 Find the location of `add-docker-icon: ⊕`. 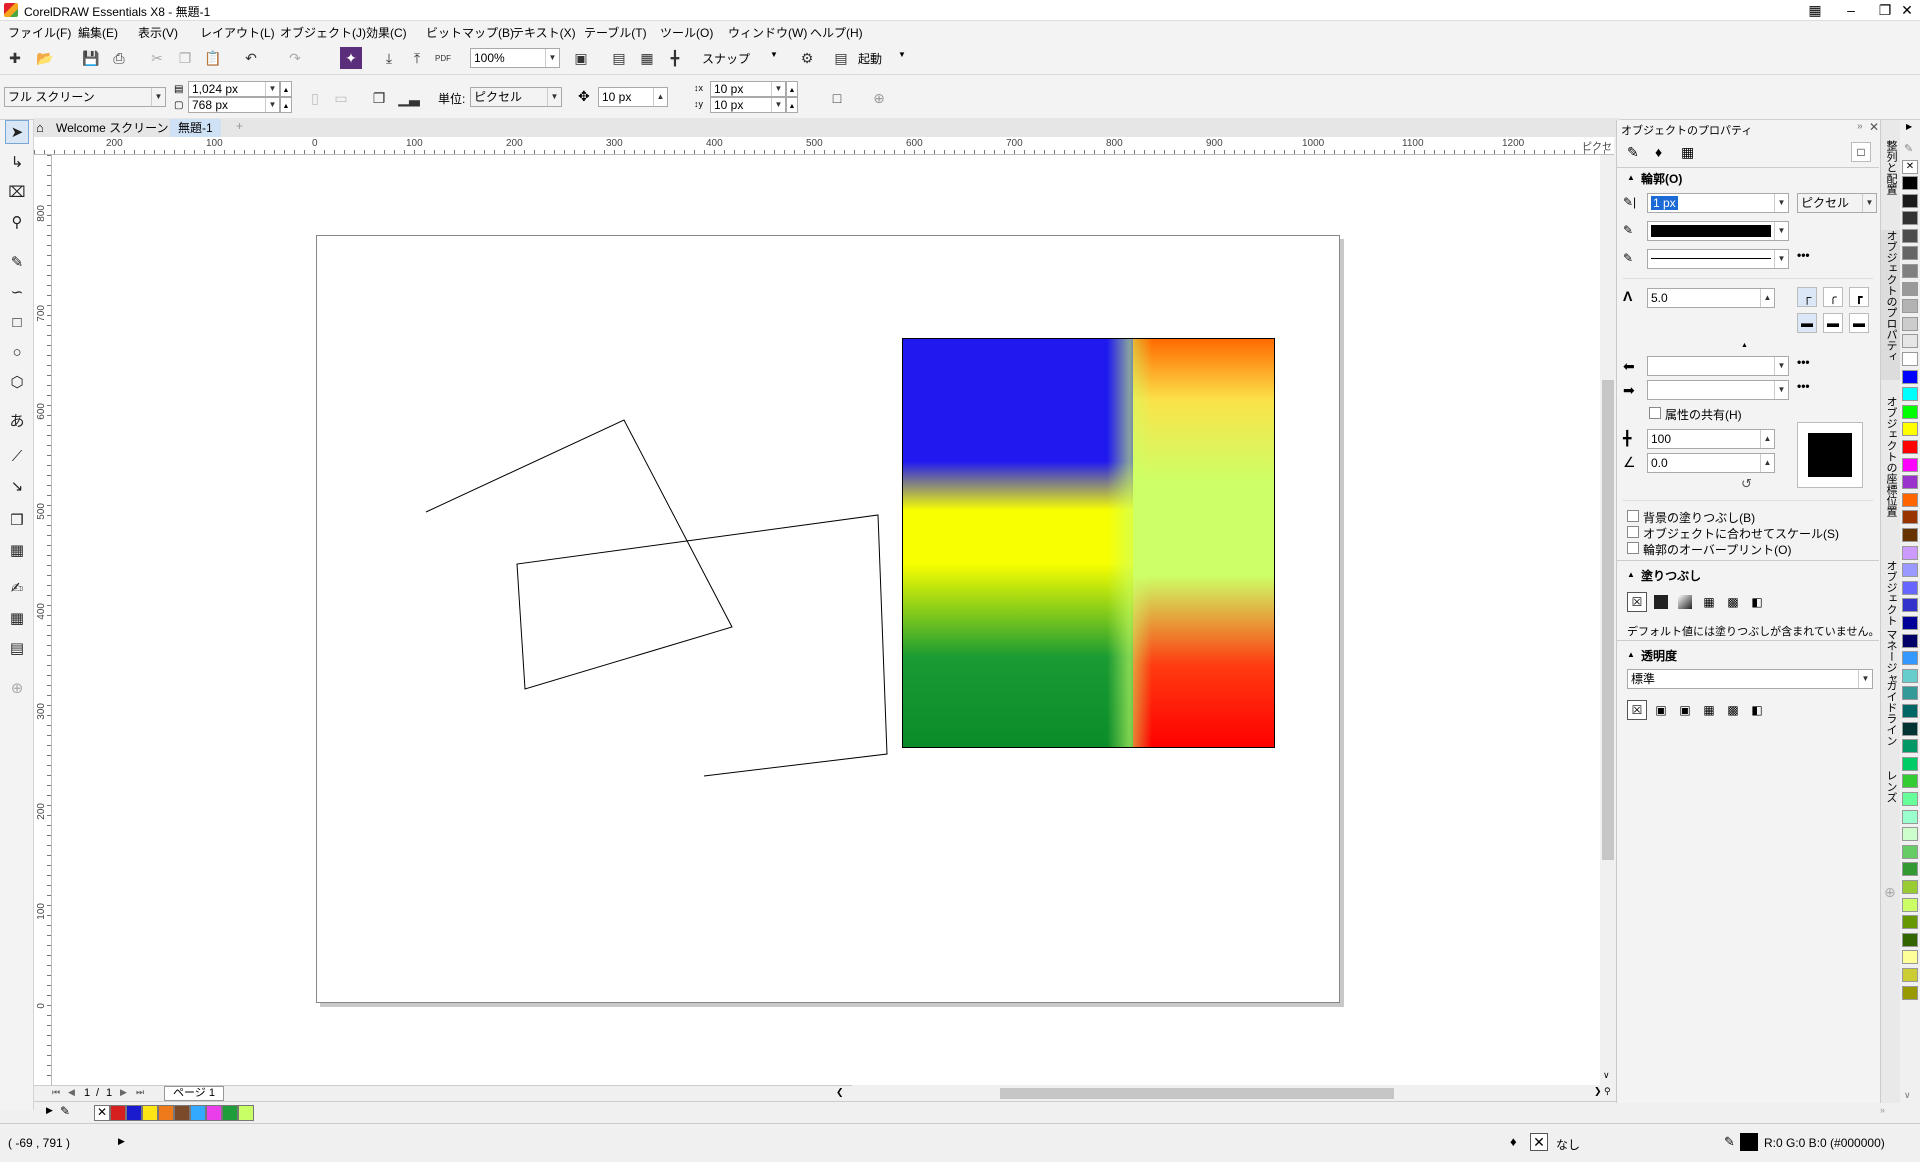

add-docker-icon: ⊕ is located at coordinates (1890, 892).